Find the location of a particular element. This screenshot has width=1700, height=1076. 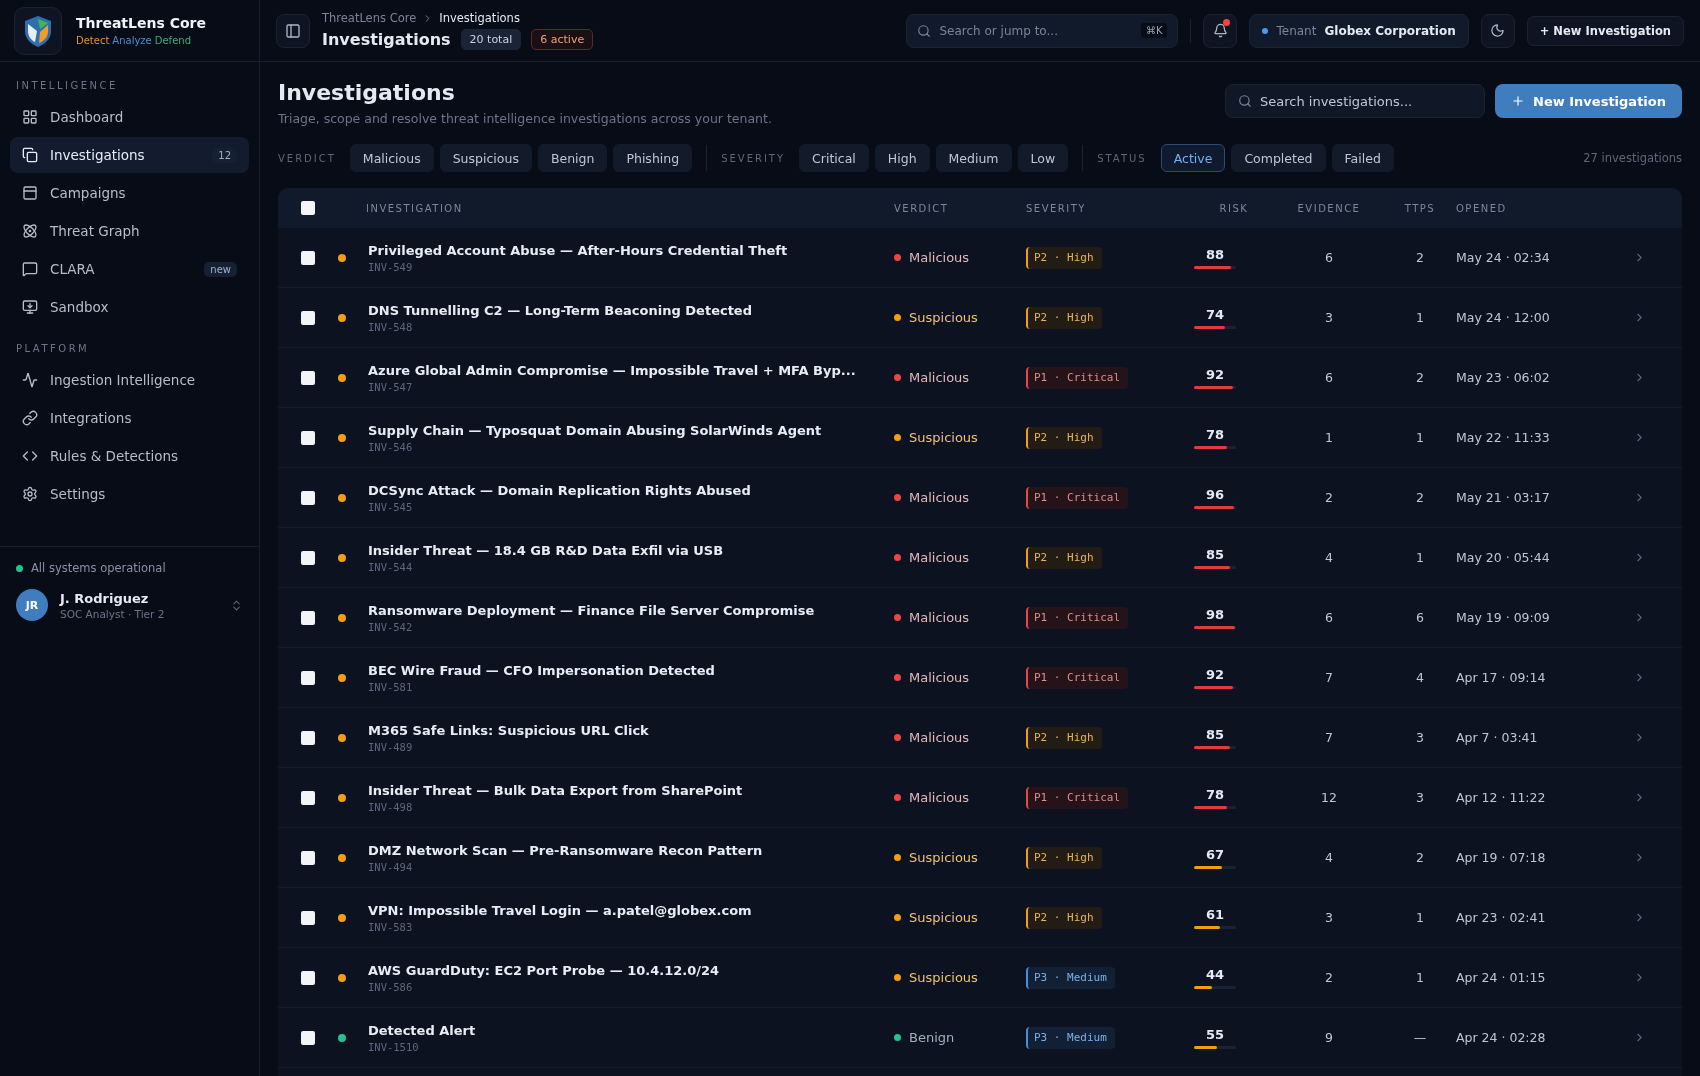

page-subtitle: Triage, scope and resolve threat intelligence investigations across your tenant. is located at coordinates (525, 118).